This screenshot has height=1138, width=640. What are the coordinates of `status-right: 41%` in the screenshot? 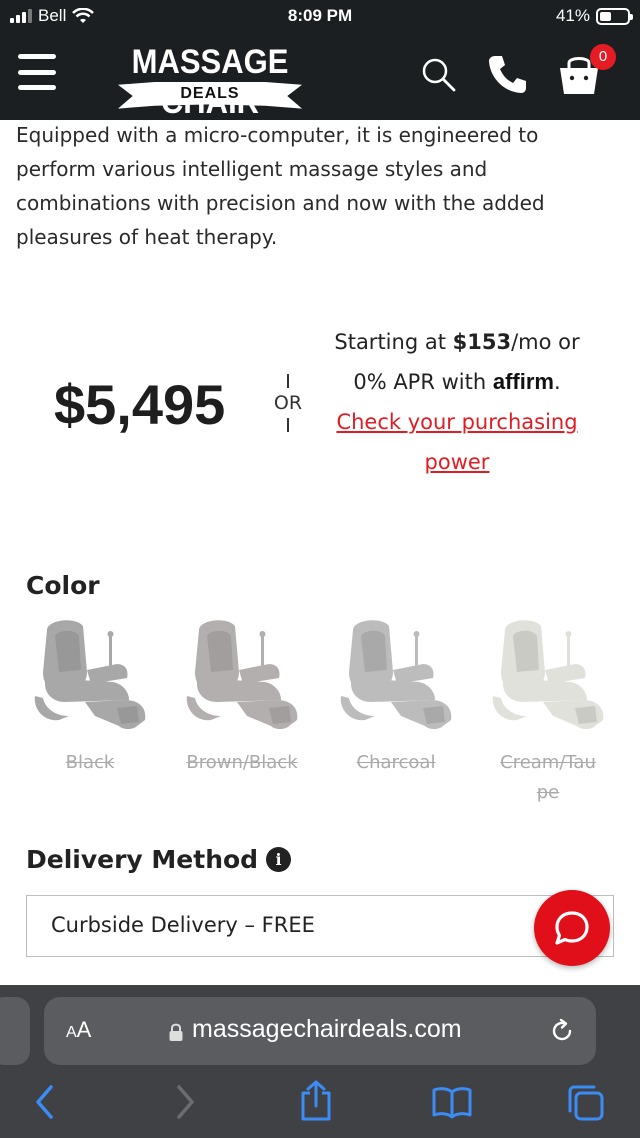 It's located at (594, 16).